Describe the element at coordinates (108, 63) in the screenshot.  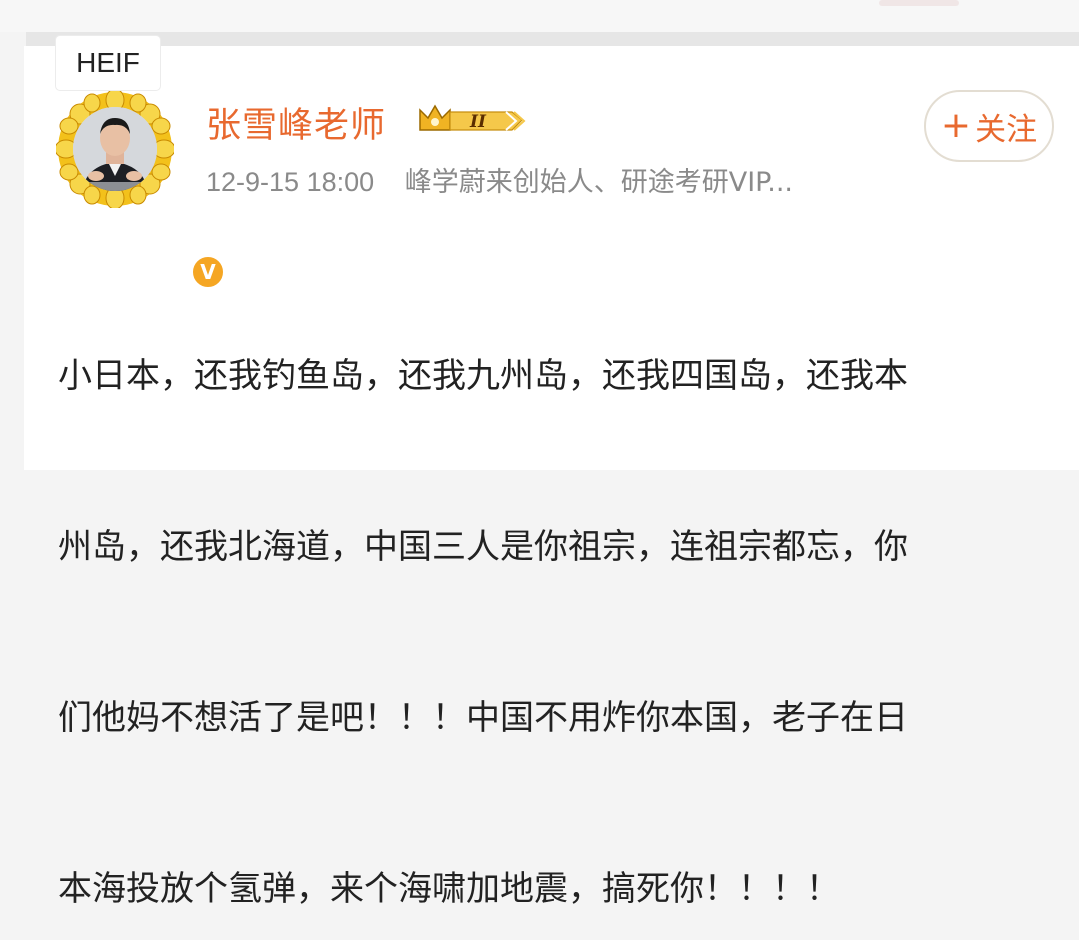
I see `heif-badge: HEIF` at that location.